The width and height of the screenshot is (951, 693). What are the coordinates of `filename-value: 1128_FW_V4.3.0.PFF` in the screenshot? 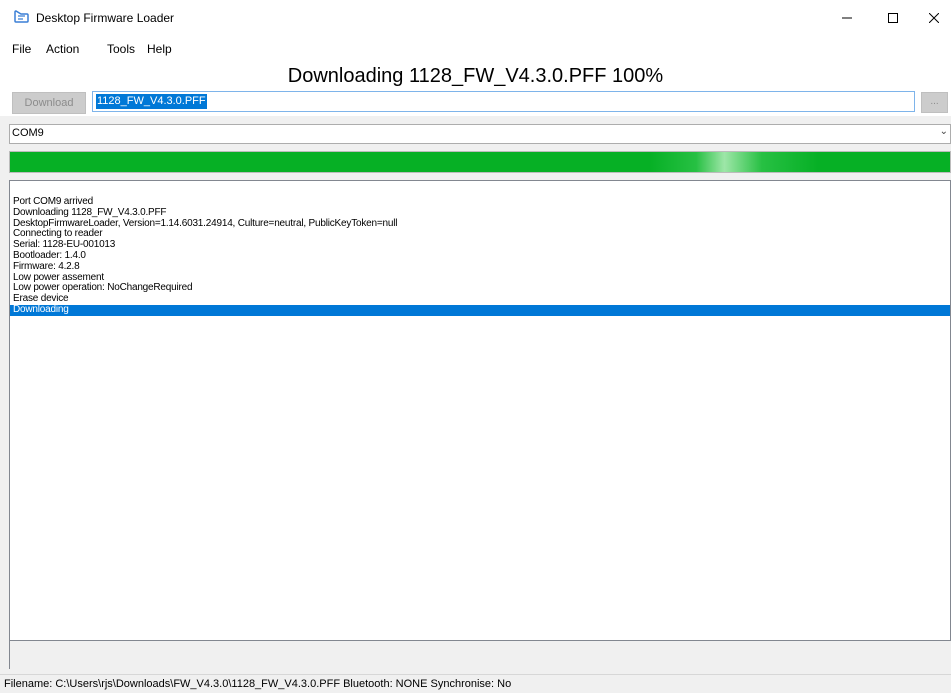 It's located at (151, 101).